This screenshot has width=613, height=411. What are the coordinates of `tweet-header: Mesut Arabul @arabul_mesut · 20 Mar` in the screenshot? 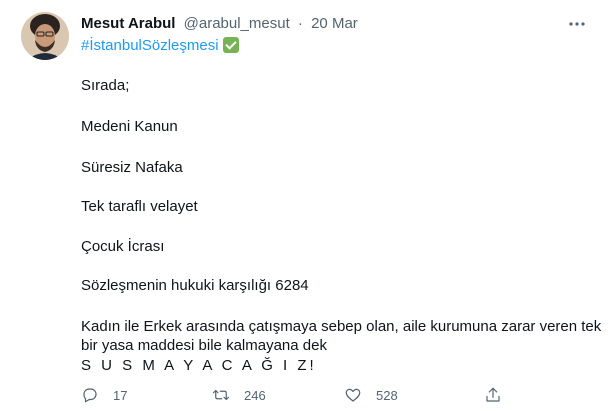 It's located at (219, 24).